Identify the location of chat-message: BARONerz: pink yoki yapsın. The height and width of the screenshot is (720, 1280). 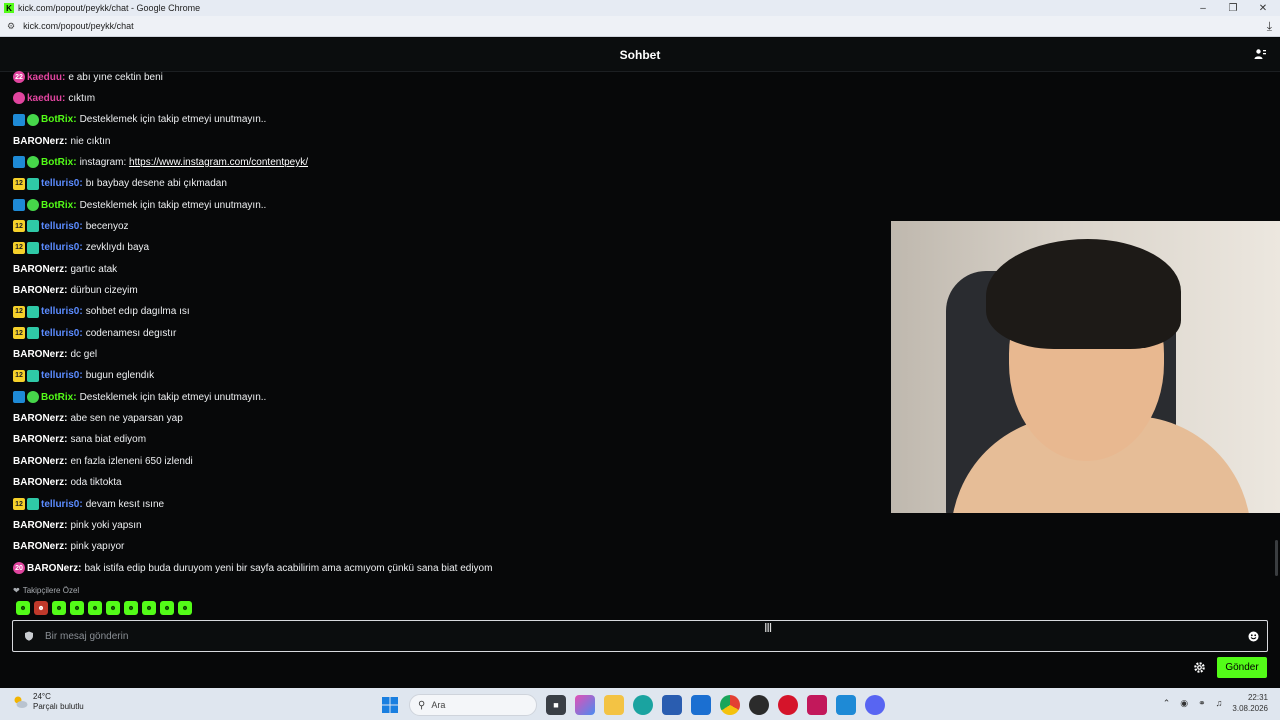
(77, 525).